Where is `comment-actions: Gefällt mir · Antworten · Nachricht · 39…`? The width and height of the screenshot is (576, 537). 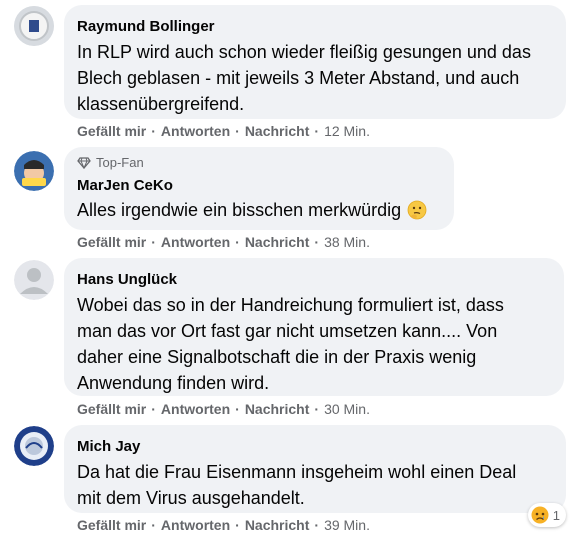 comment-actions: Gefällt mir · Antworten · Nachricht · 39… is located at coordinates (223, 525).